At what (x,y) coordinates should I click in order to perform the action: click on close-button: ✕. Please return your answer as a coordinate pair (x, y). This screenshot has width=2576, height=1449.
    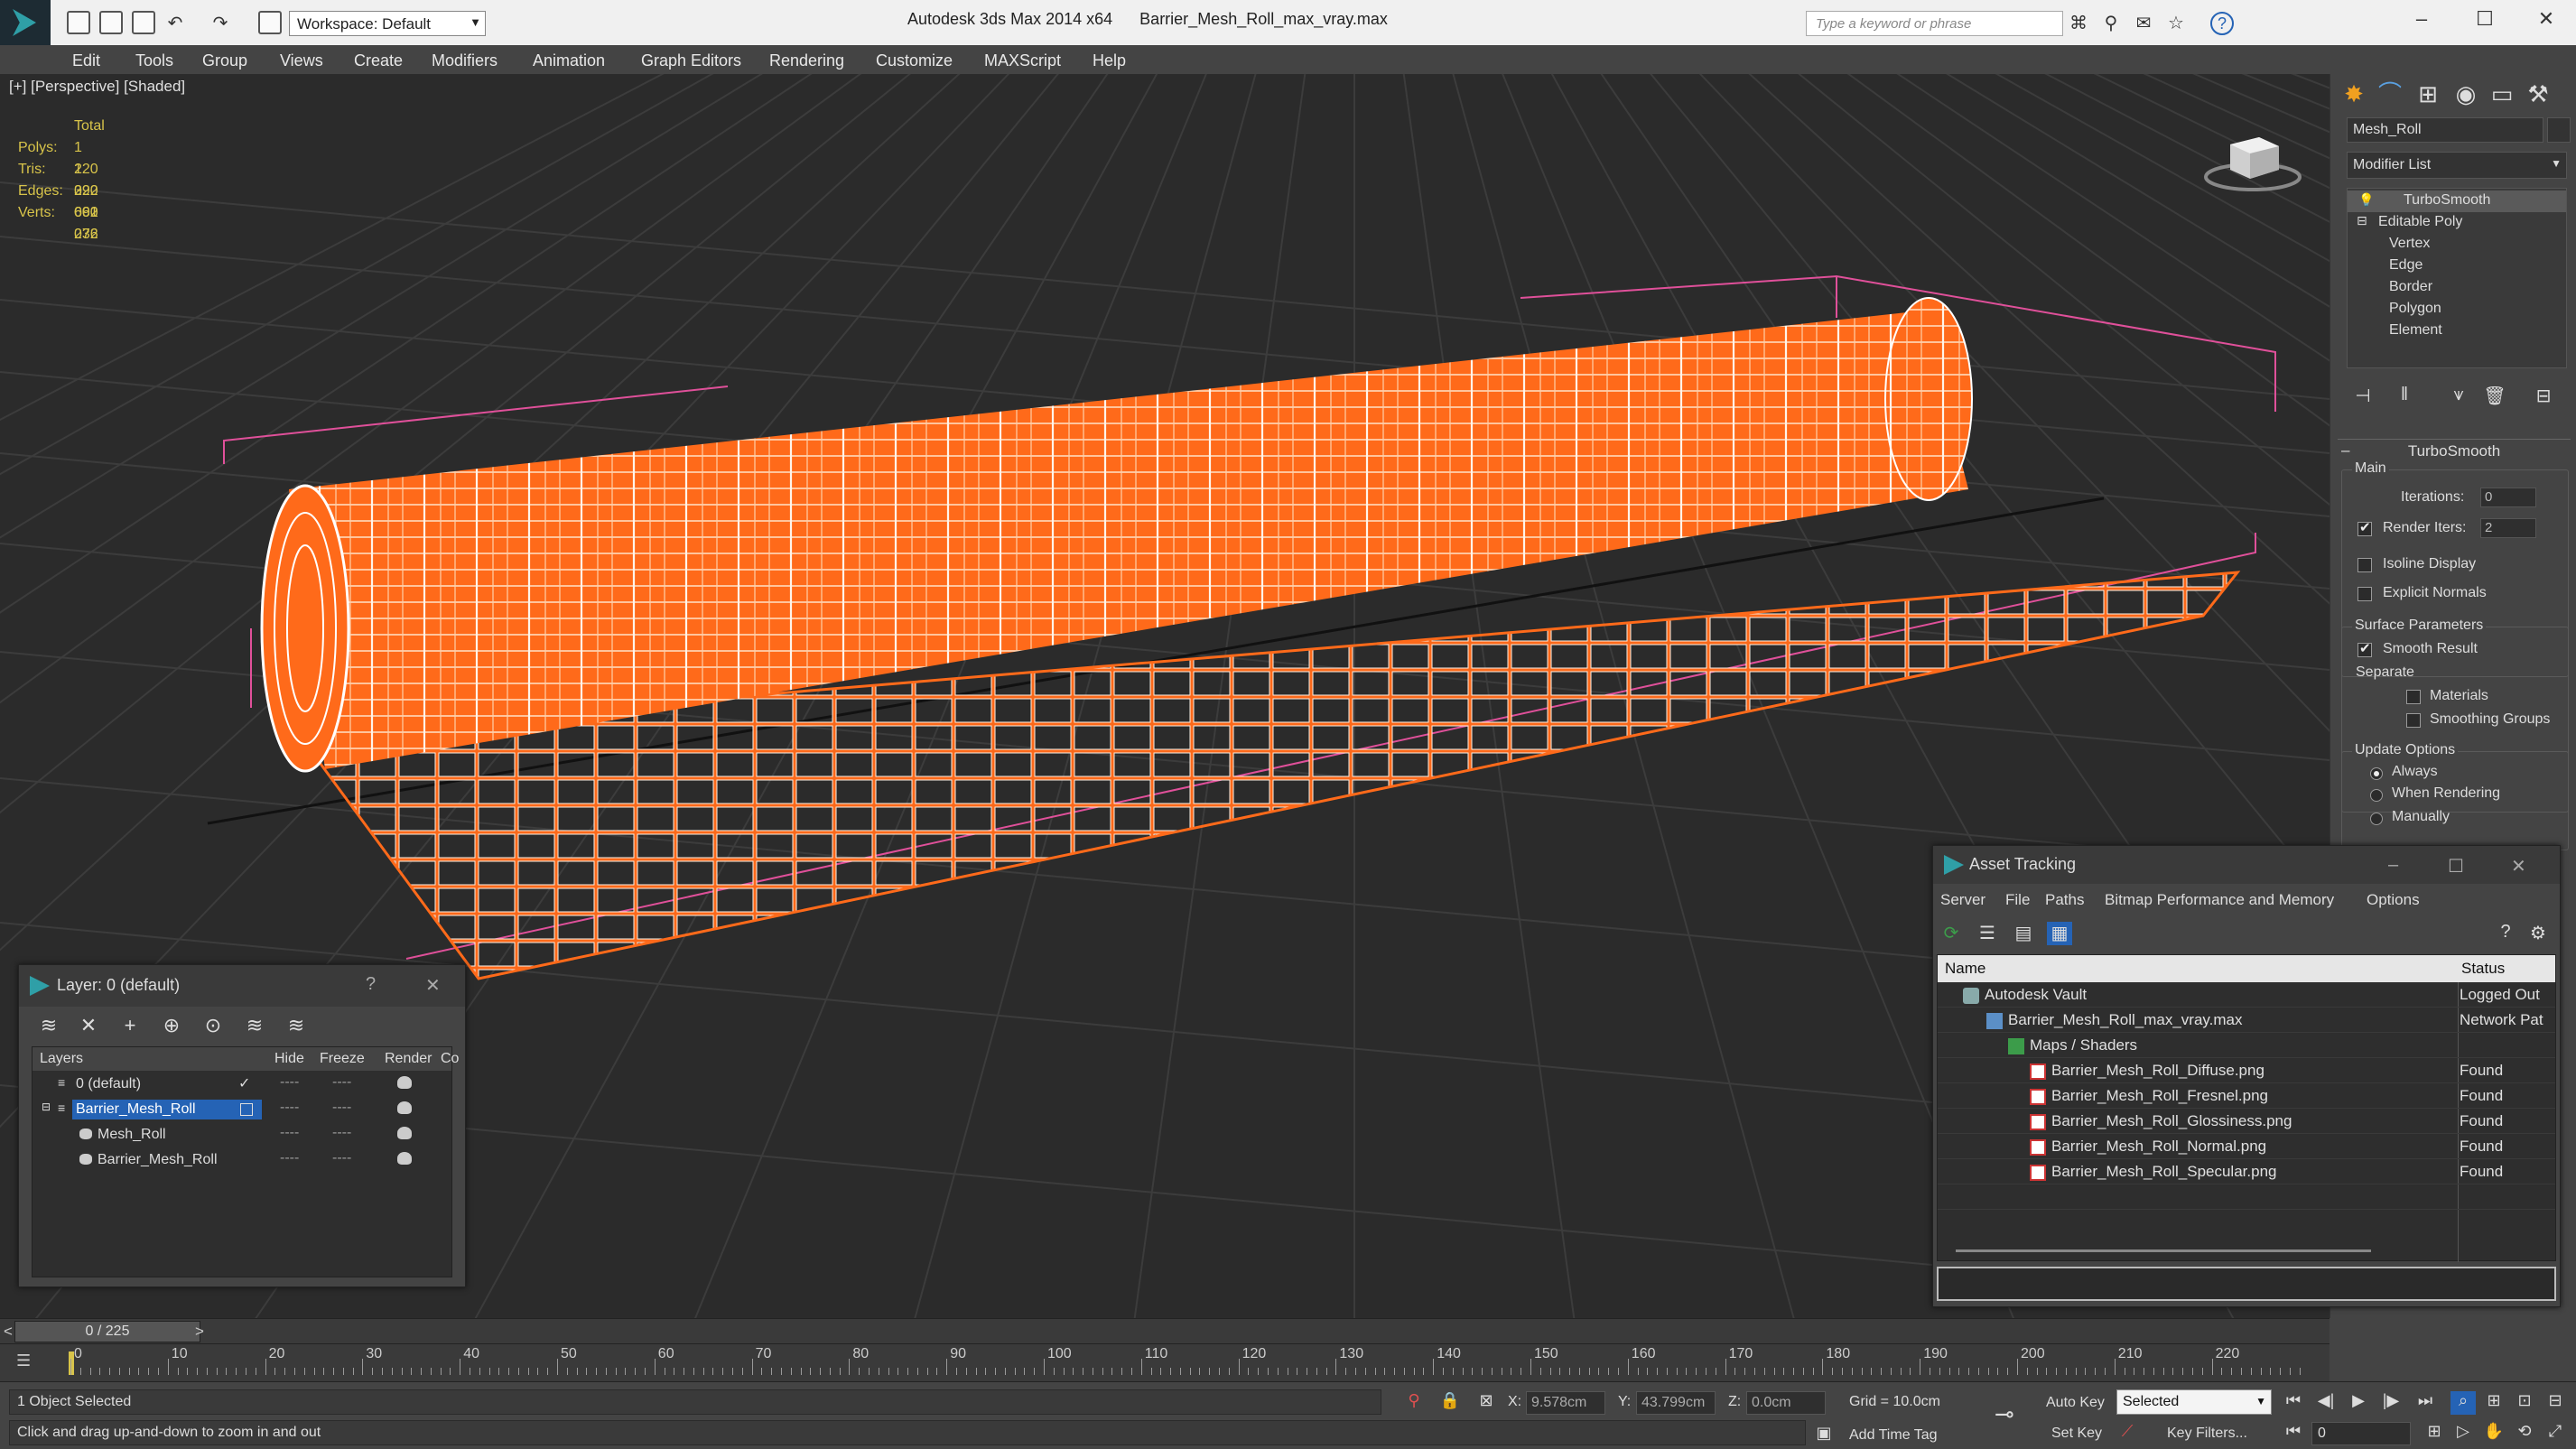
    Looking at the image, I should click on (2546, 22).